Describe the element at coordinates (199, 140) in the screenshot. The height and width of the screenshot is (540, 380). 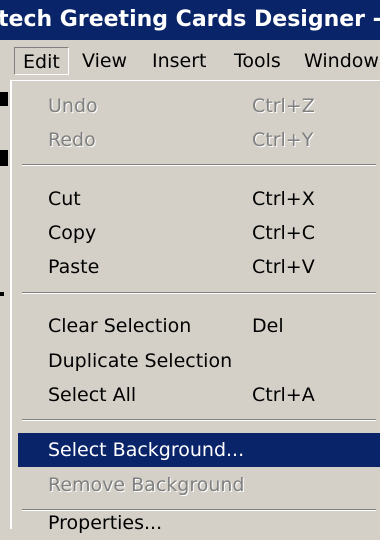
I see `menu-item-redo: Redo Ctrl+Y` at that location.